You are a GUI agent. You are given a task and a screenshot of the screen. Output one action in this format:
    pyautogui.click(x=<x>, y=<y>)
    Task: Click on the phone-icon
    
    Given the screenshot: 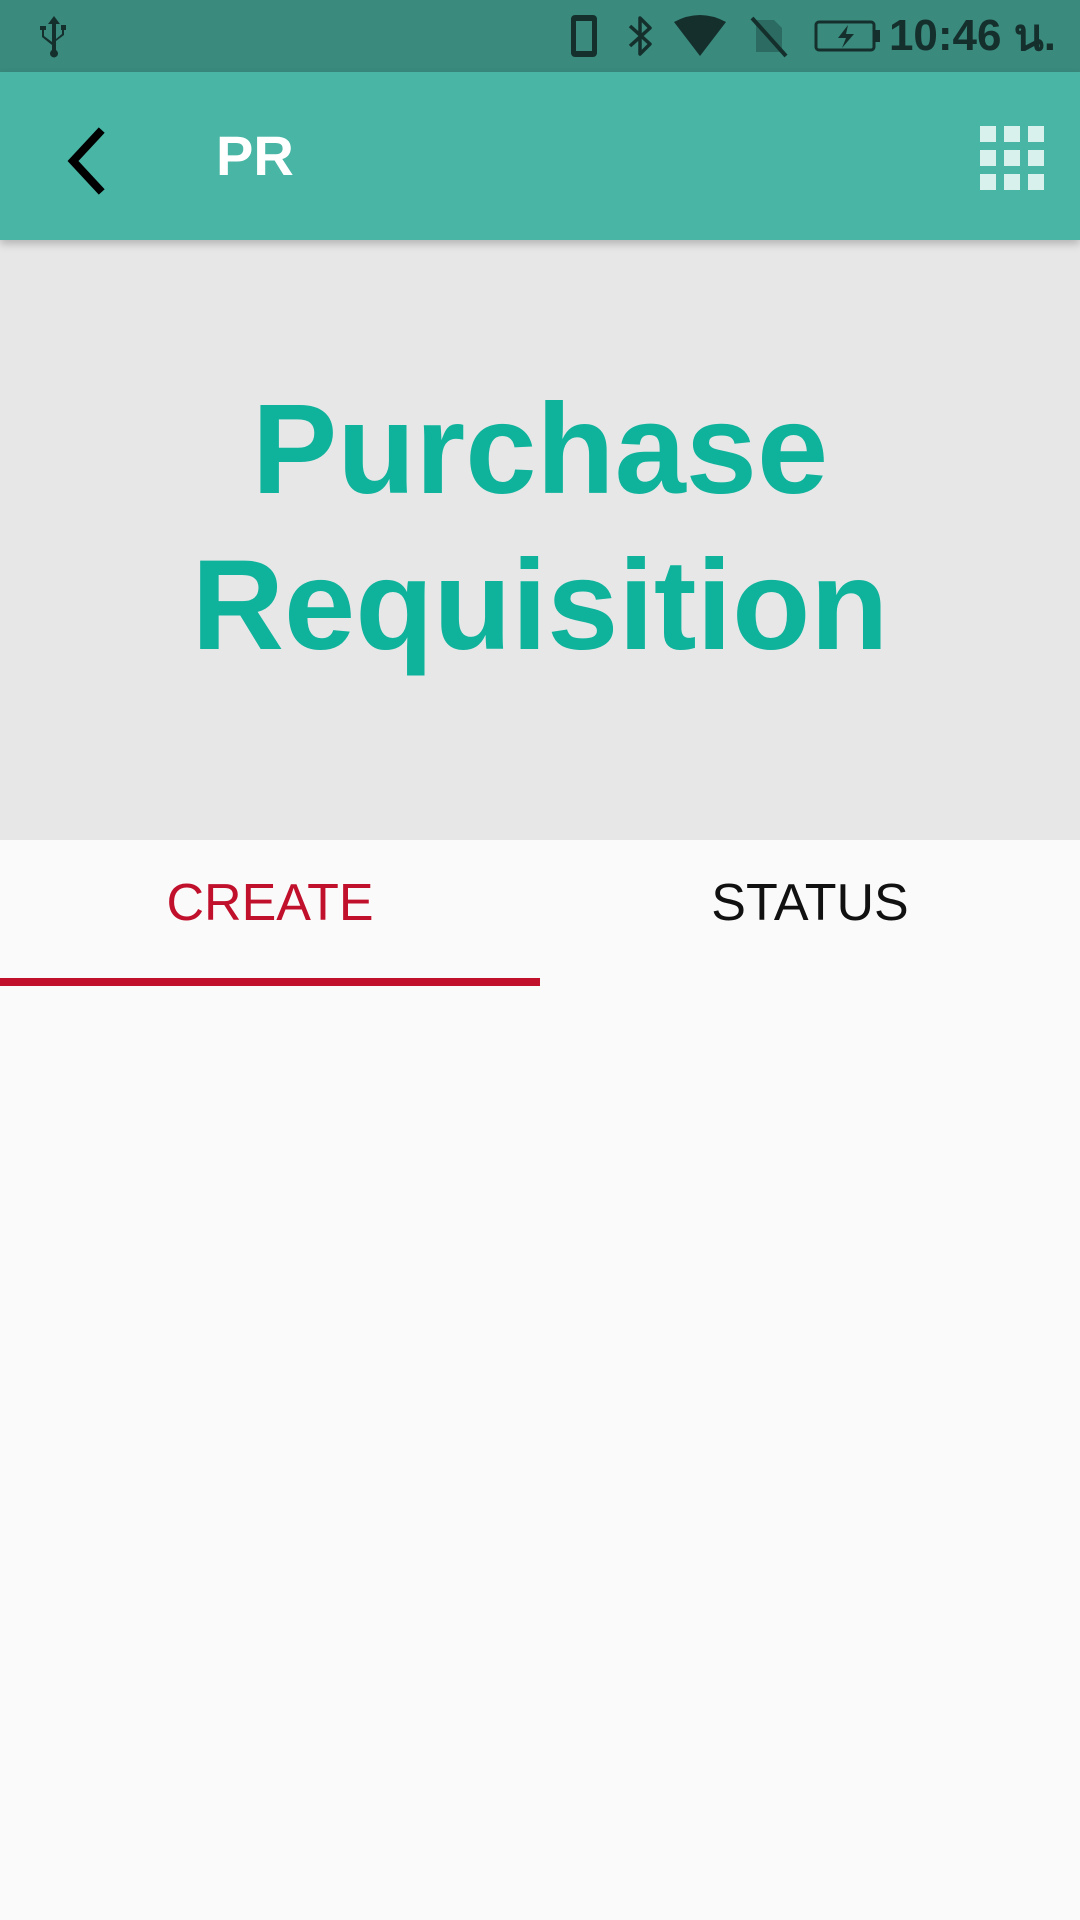 What is the action you would take?
    pyautogui.click(x=584, y=36)
    